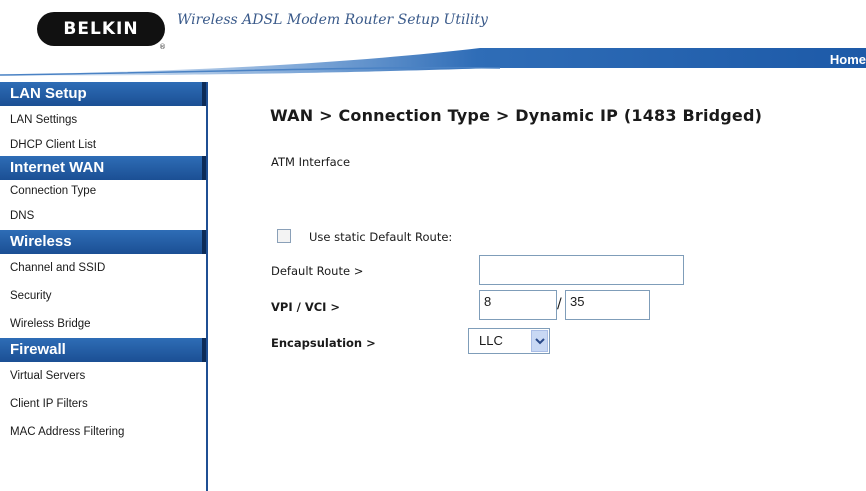  What do you see at coordinates (103, 242) in the screenshot?
I see `sidebar-section-wireless: Wireless` at bounding box center [103, 242].